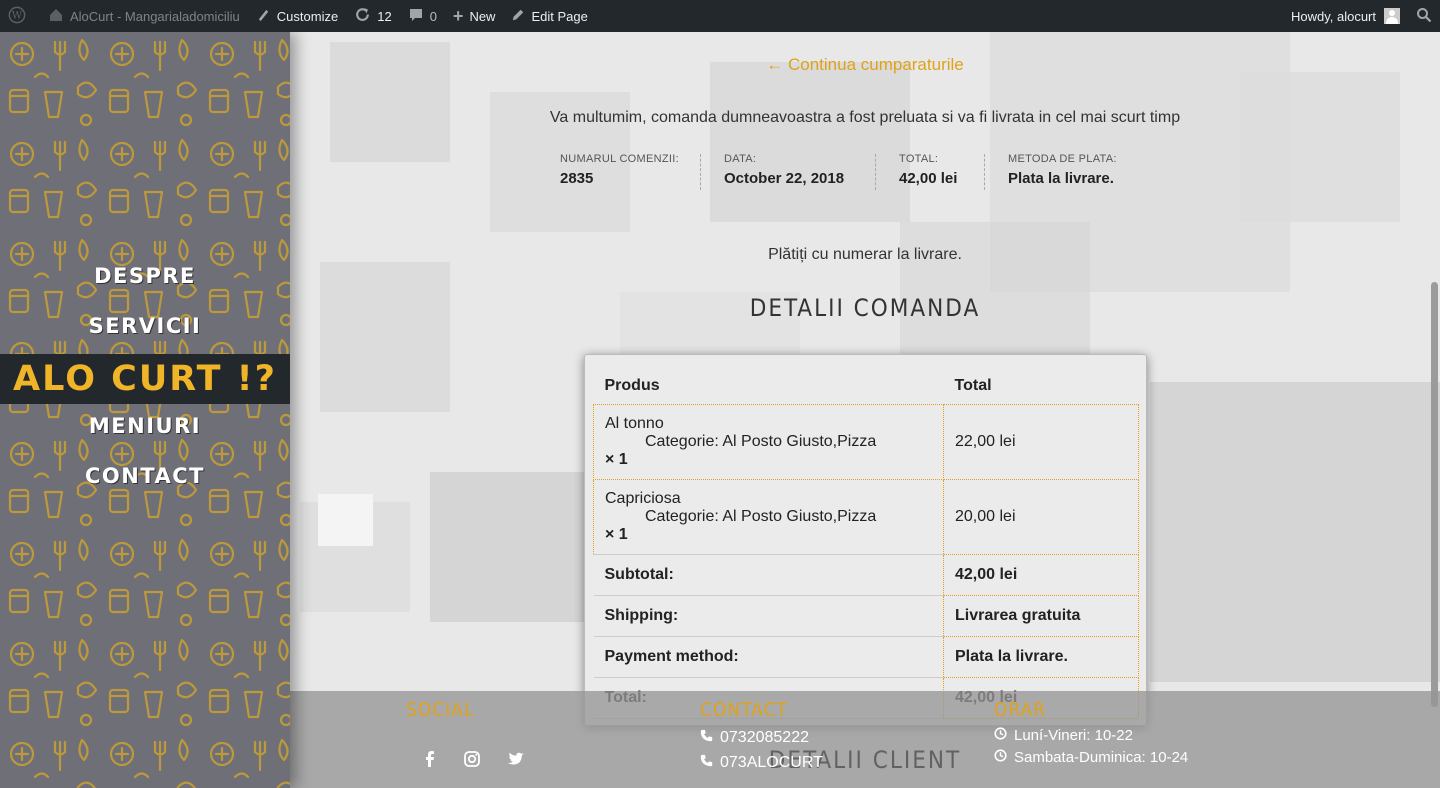  What do you see at coordinates (458, 16) in the screenshot?
I see `plus-icon: +` at bounding box center [458, 16].